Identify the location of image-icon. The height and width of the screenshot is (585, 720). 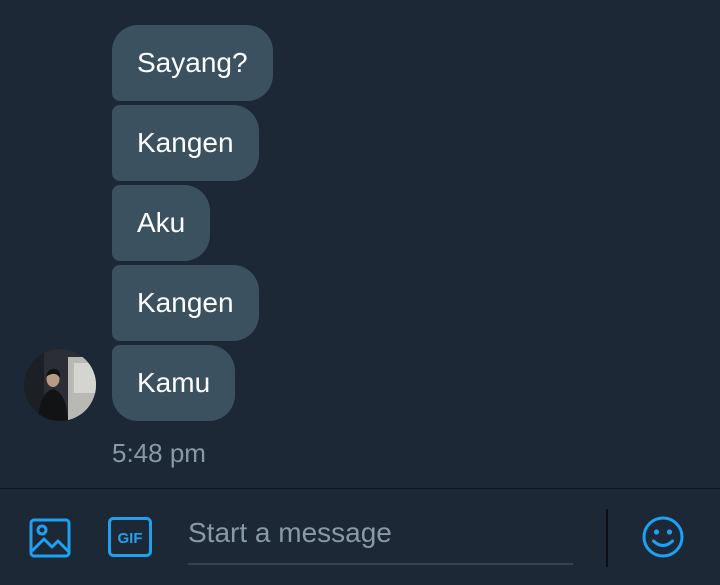
(50, 538).